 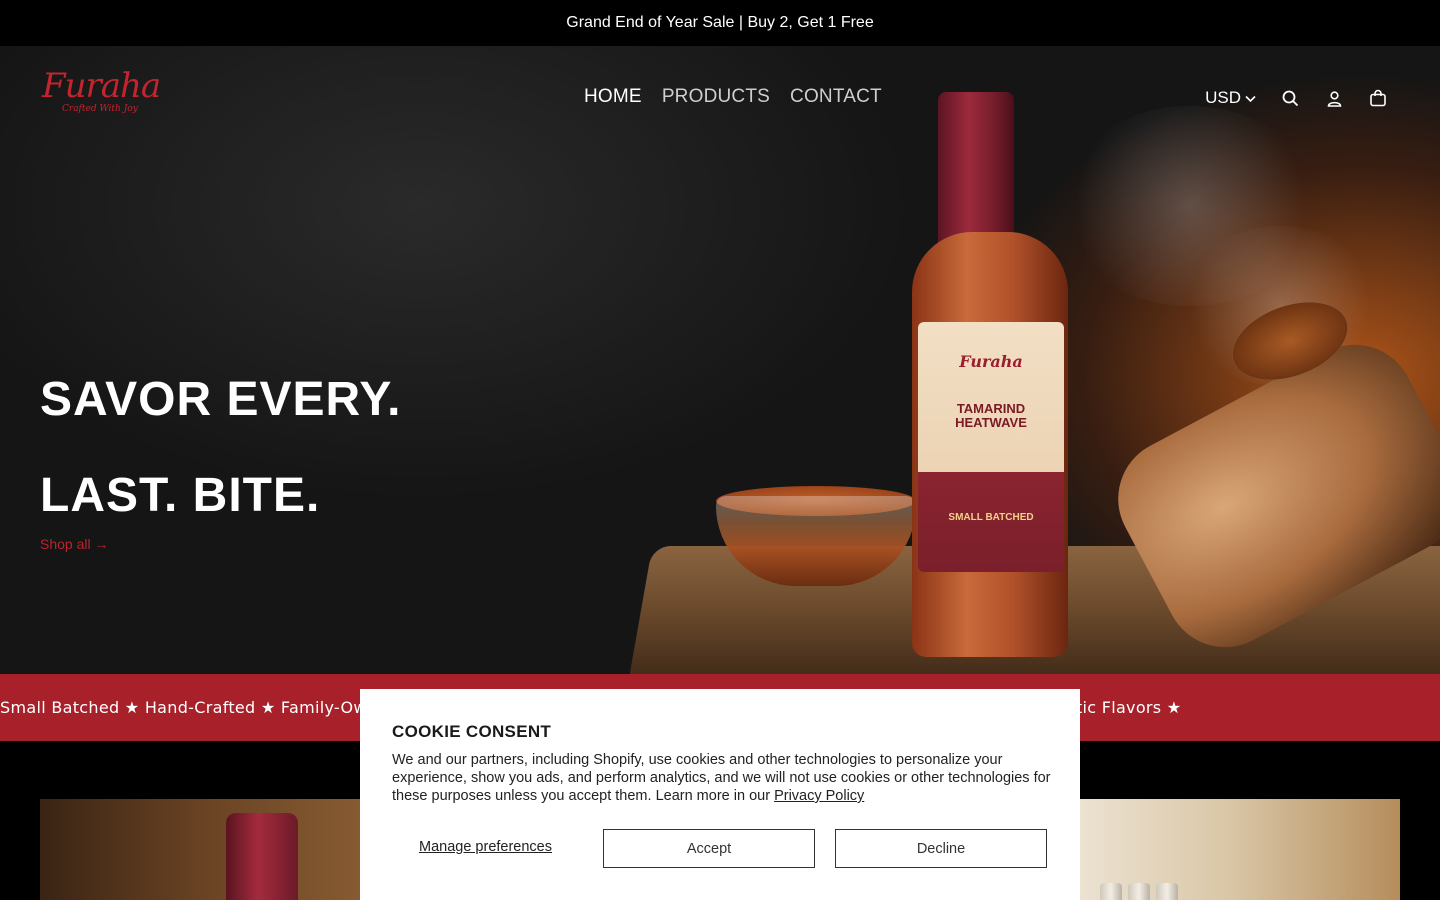 I want to click on privacy-policy-link: Privacy Policy, so click(x=819, y=796).